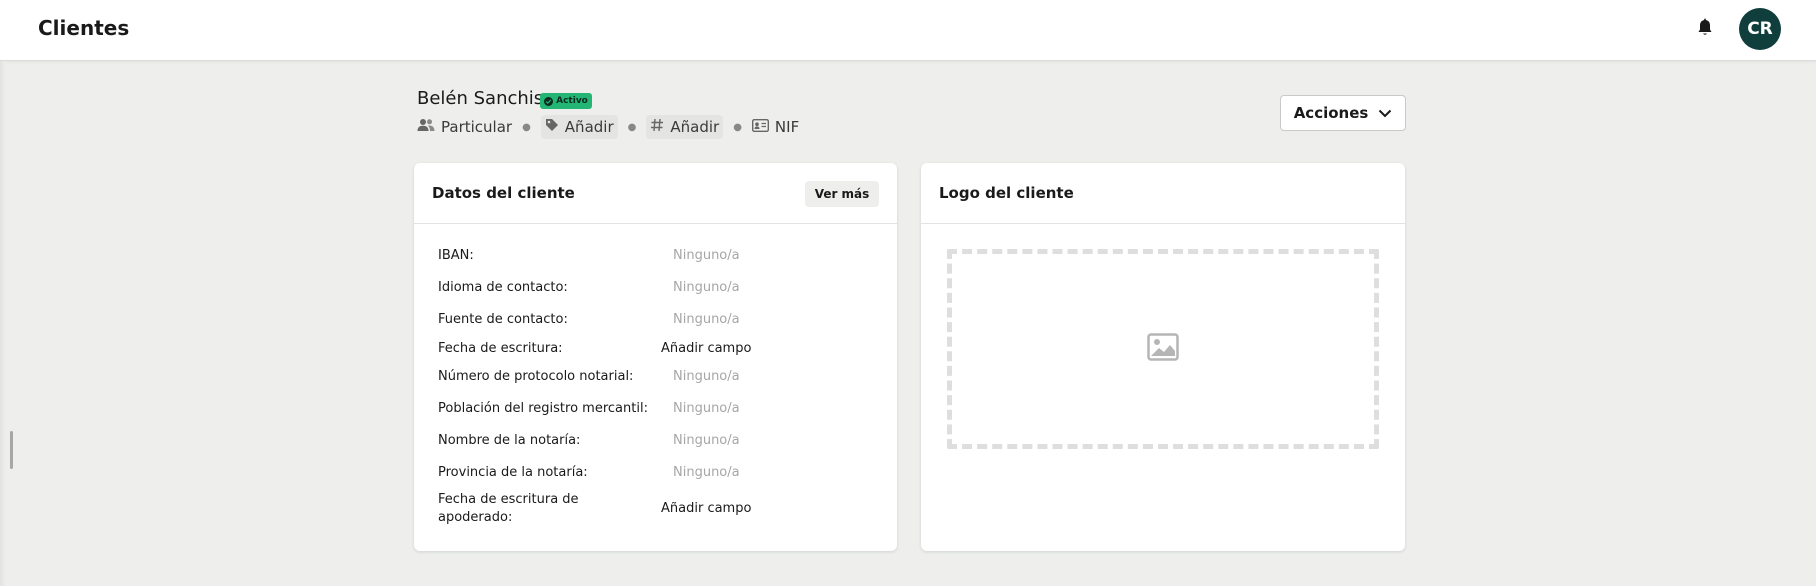 The height and width of the screenshot is (586, 1816). Describe the element at coordinates (549, 101) in the screenshot. I see `check-circle-icon` at that location.